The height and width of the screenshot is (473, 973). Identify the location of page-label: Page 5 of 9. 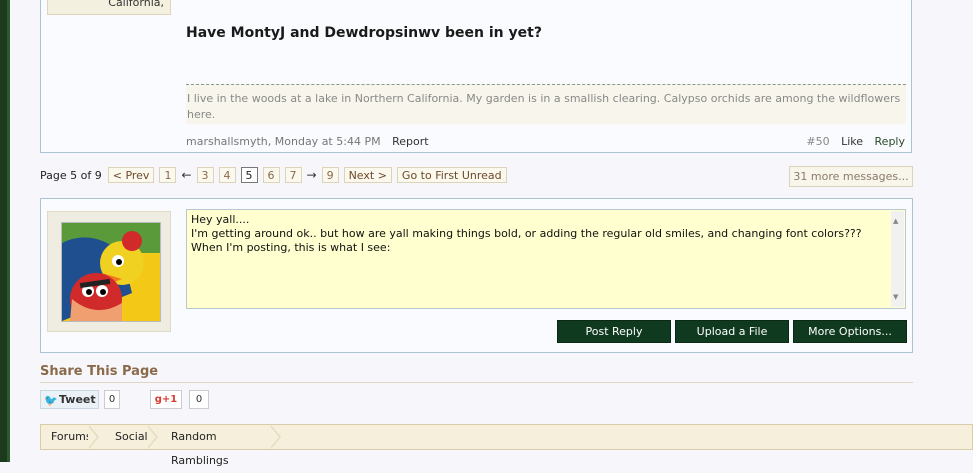
(71, 175).